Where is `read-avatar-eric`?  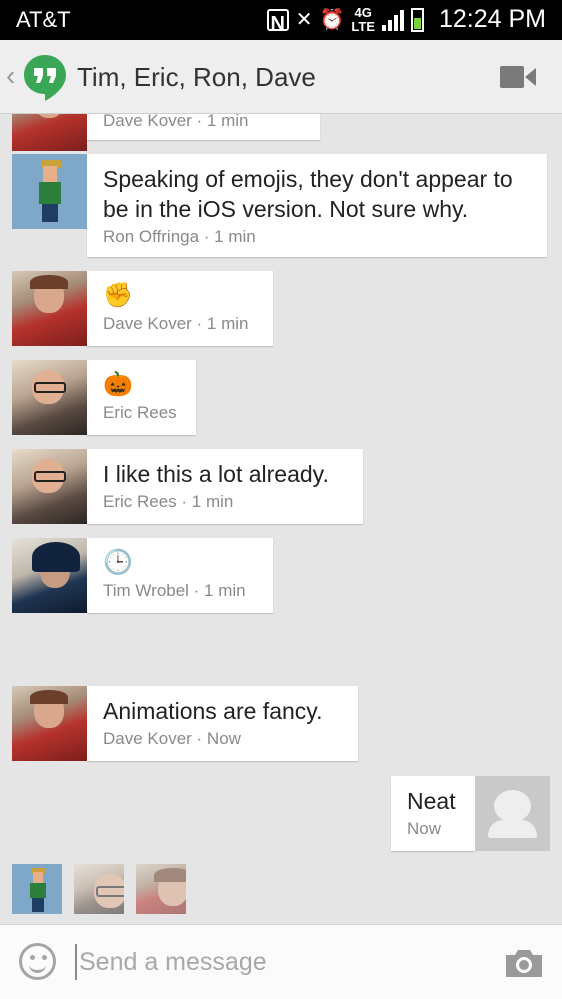
read-avatar-eric is located at coordinates (99, 889).